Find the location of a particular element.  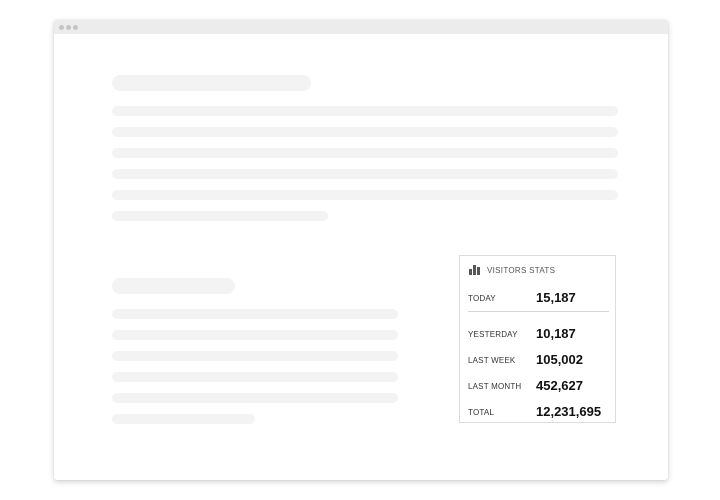

stat-row-last-month: LAST MONTH 452,627 is located at coordinates (538, 384).